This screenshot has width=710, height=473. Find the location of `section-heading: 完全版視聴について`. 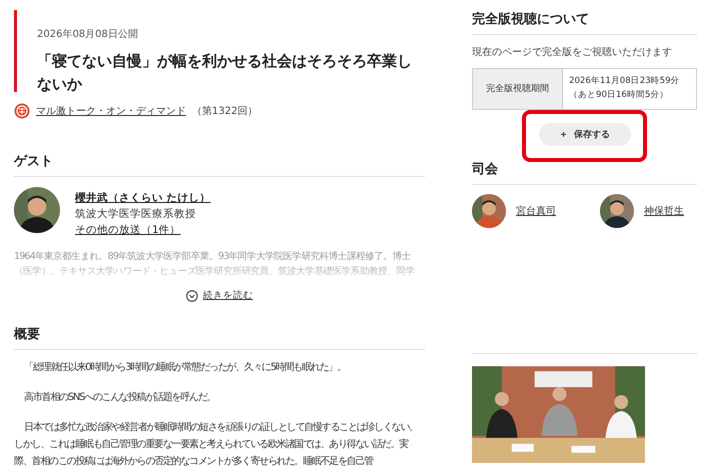

section-heading: 完全版視聴について is located at coordinates (584, 22).